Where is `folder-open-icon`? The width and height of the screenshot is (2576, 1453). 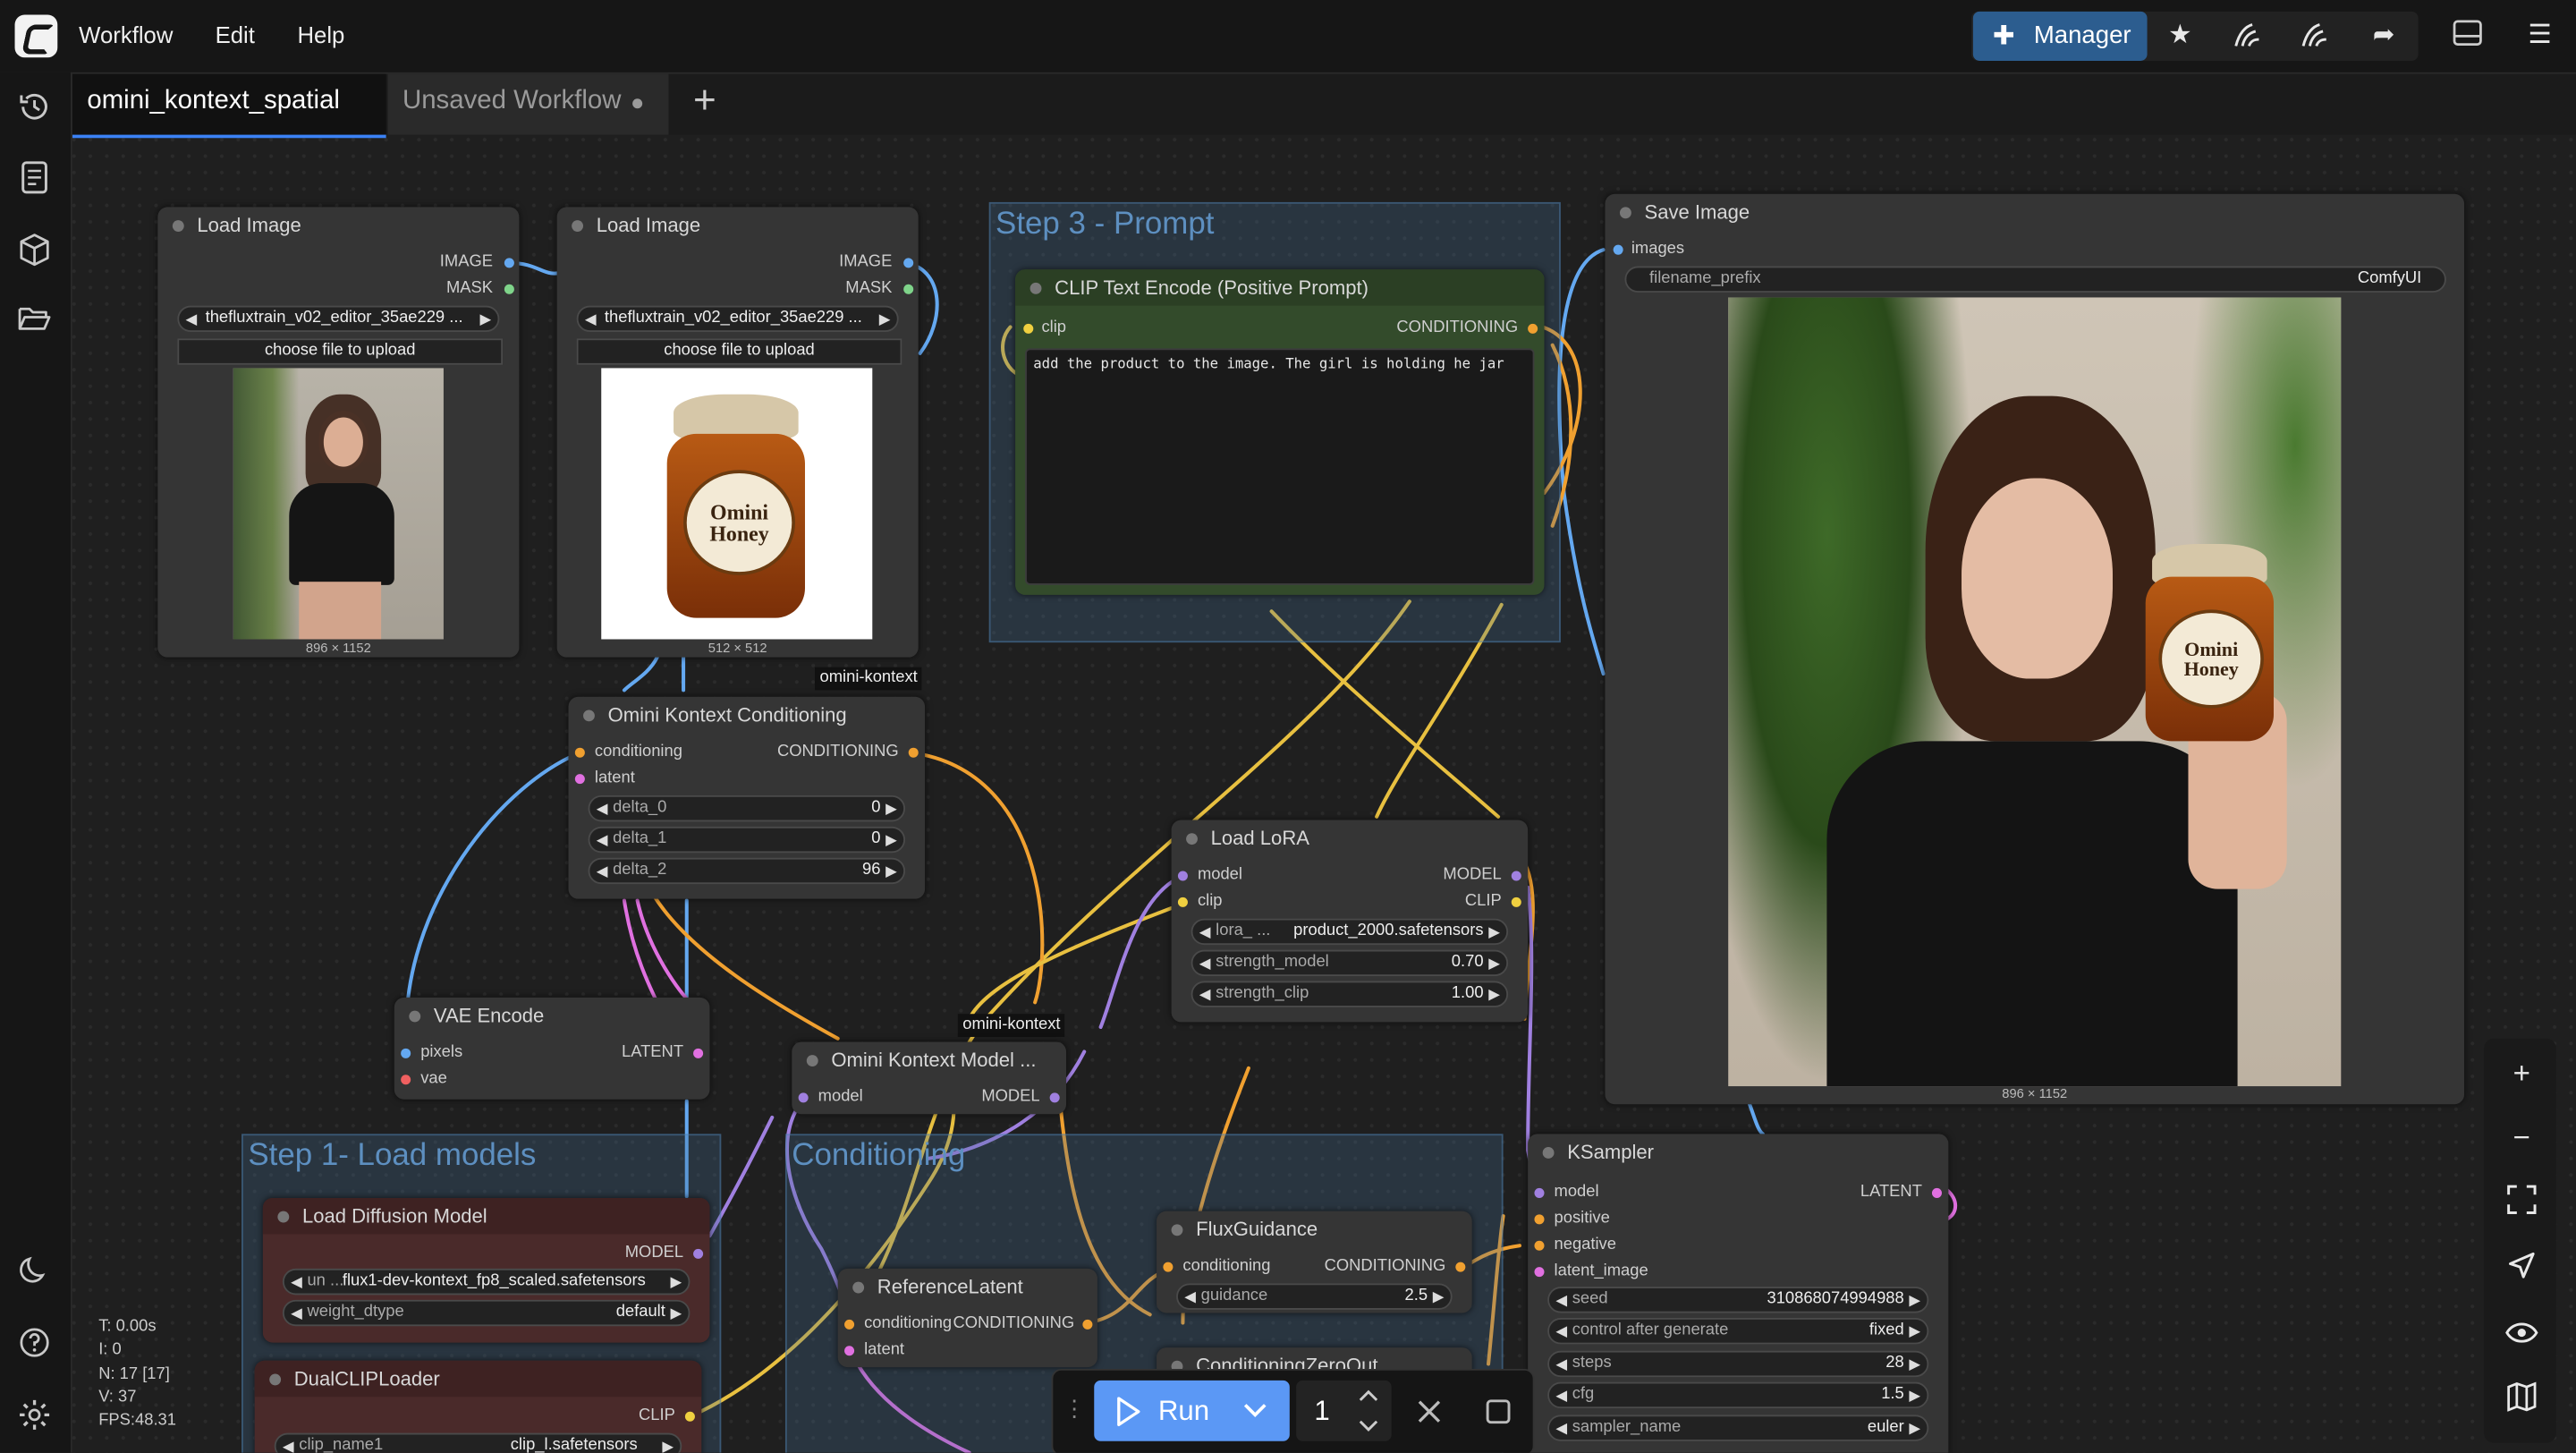 folder-open-icon is located at coordinates (34, 322).